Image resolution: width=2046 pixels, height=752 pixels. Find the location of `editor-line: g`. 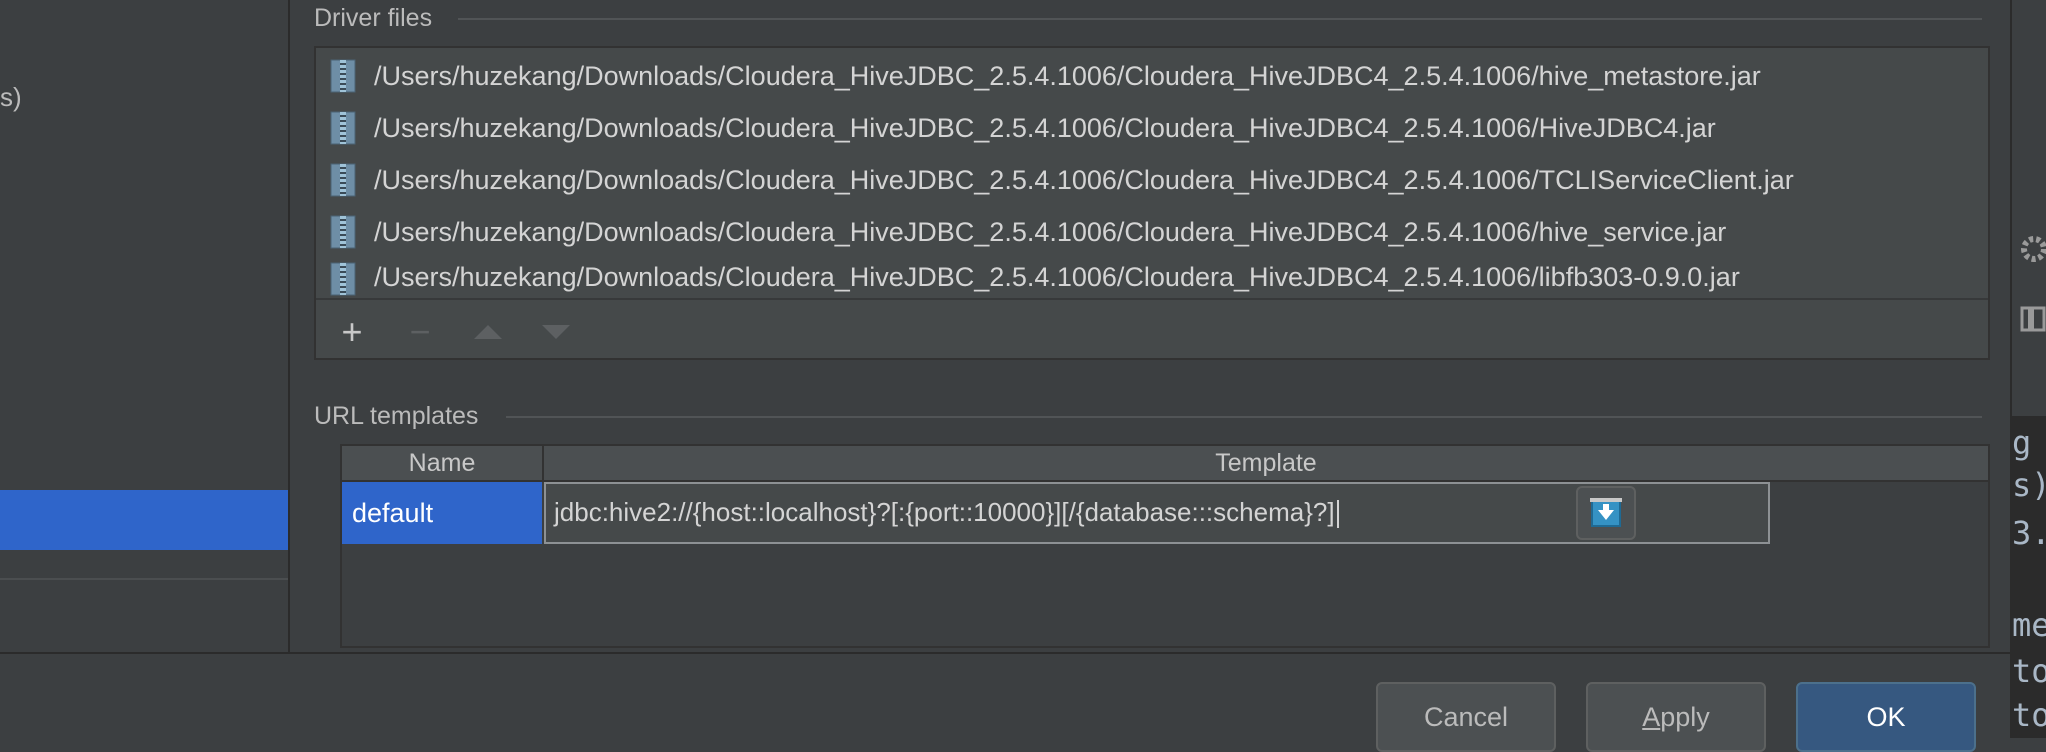

editor-line: g is located at coordinates (2022, 443).